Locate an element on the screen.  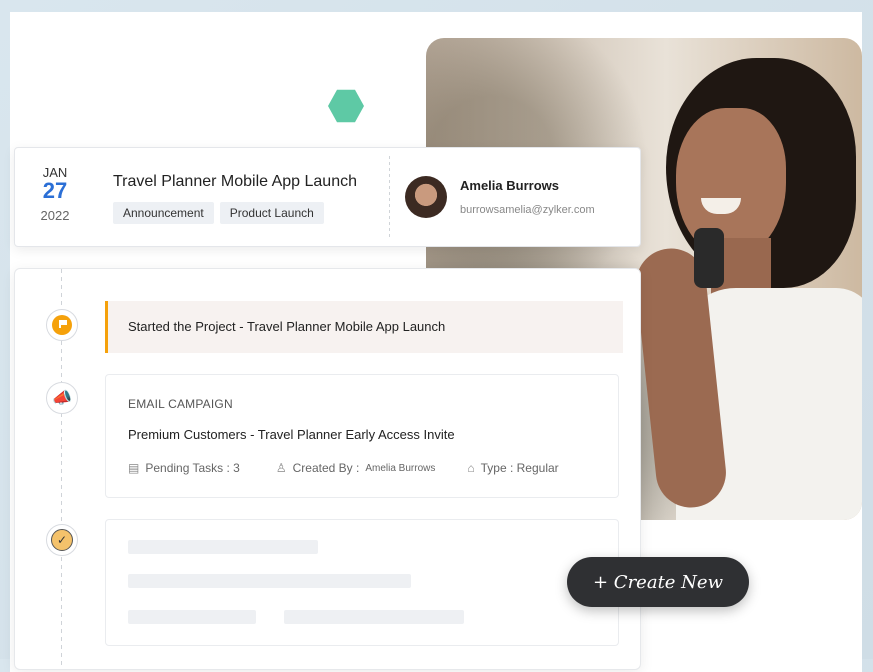
skeleton-card is located at coordinates (362, 582).